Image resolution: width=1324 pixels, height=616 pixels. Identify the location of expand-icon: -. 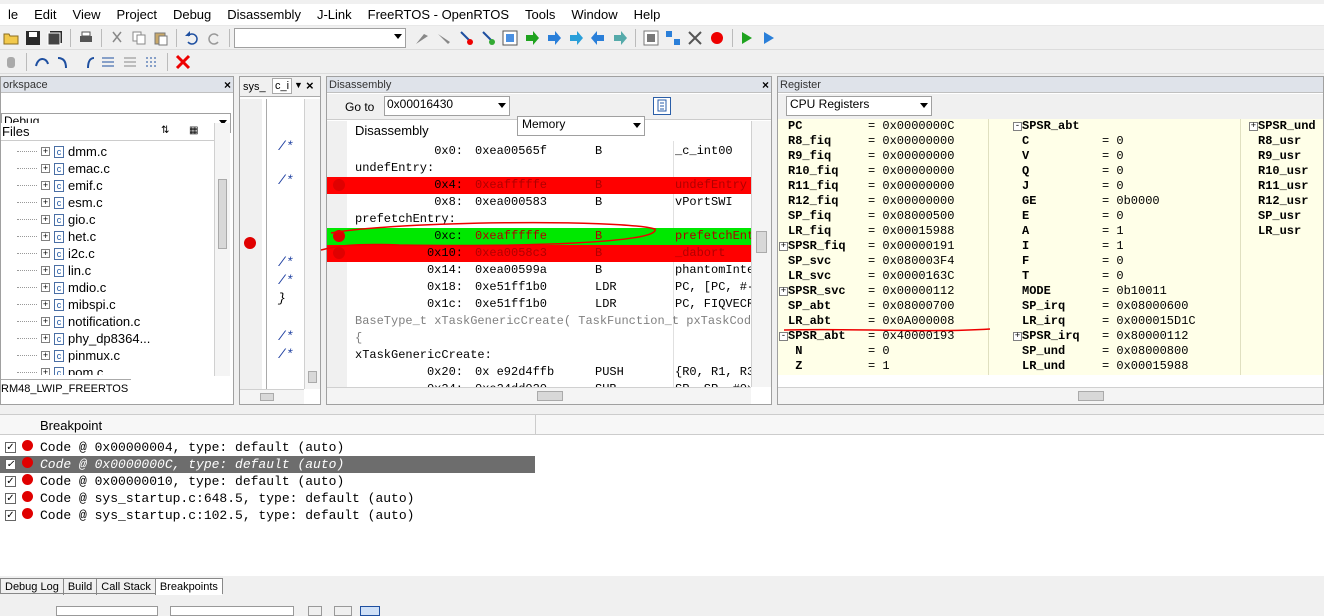
(1017, 126).